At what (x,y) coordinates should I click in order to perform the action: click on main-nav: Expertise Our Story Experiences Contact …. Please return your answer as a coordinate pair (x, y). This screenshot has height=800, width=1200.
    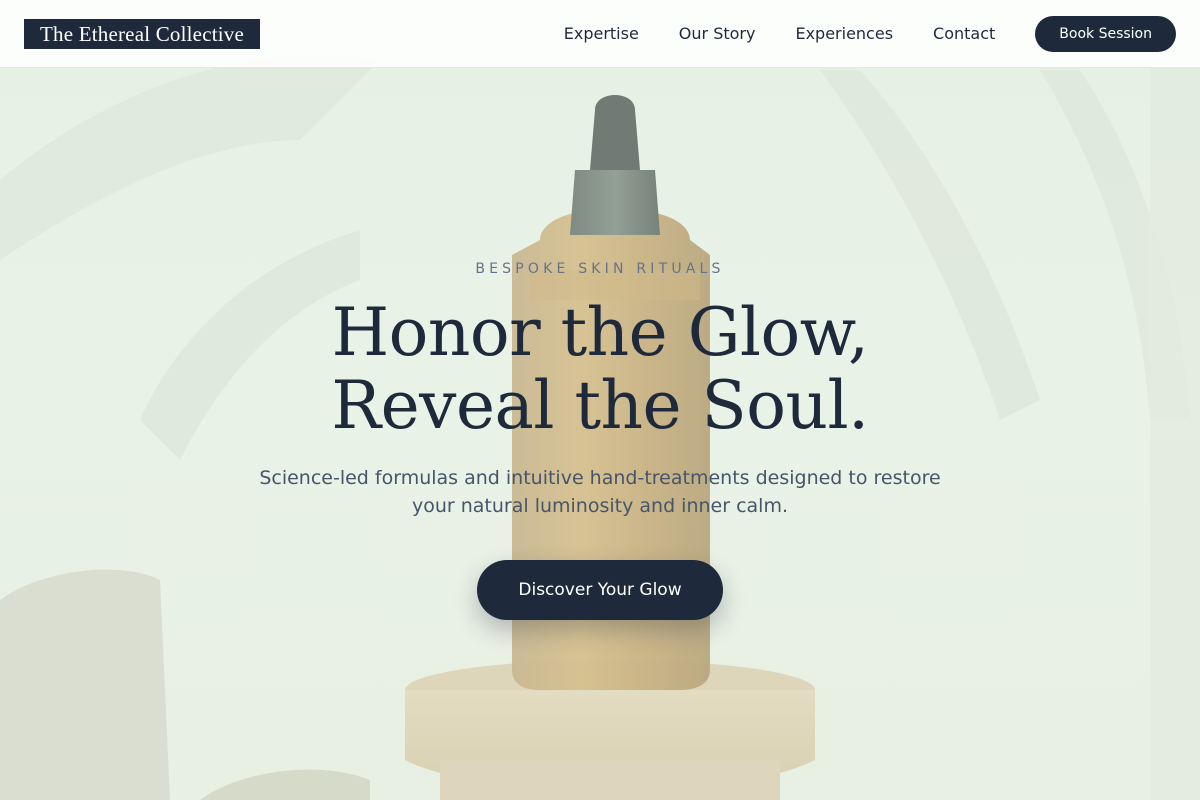
    Looking at the image, I should click on (870, 33).